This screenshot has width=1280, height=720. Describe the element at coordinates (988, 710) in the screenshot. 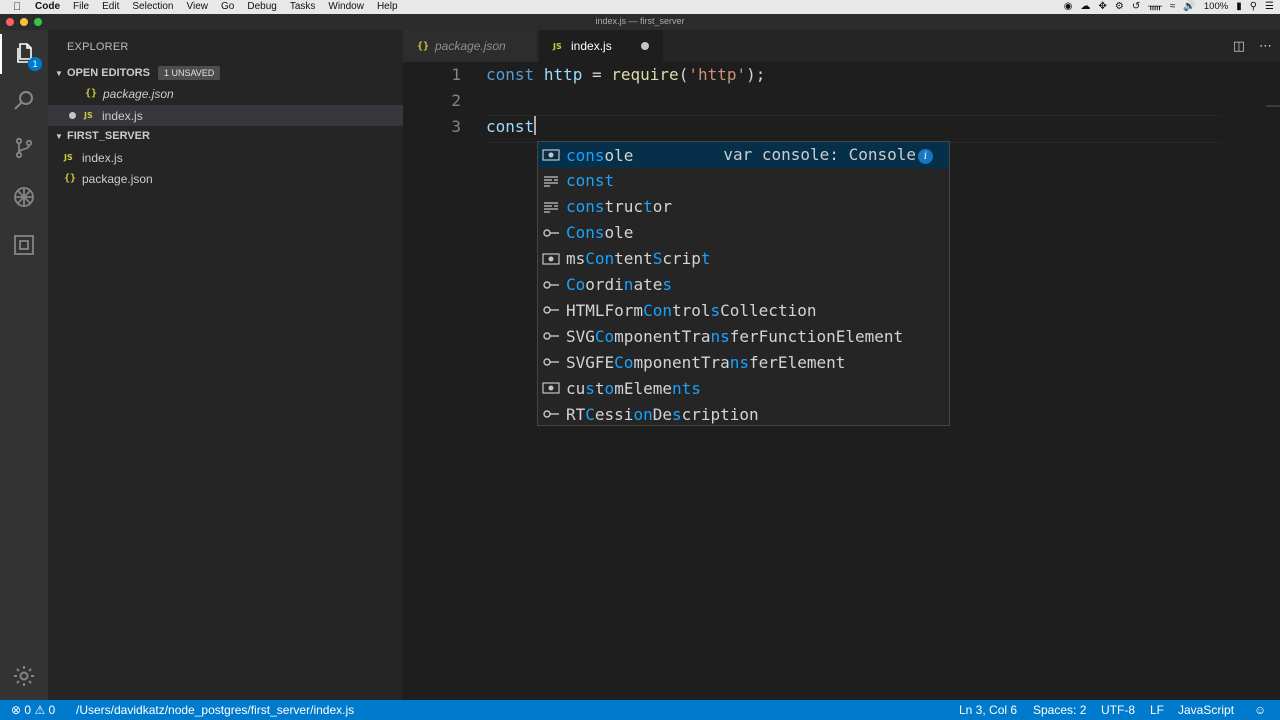

I see `cursor-position: Ln 3, Col 6` at that location.